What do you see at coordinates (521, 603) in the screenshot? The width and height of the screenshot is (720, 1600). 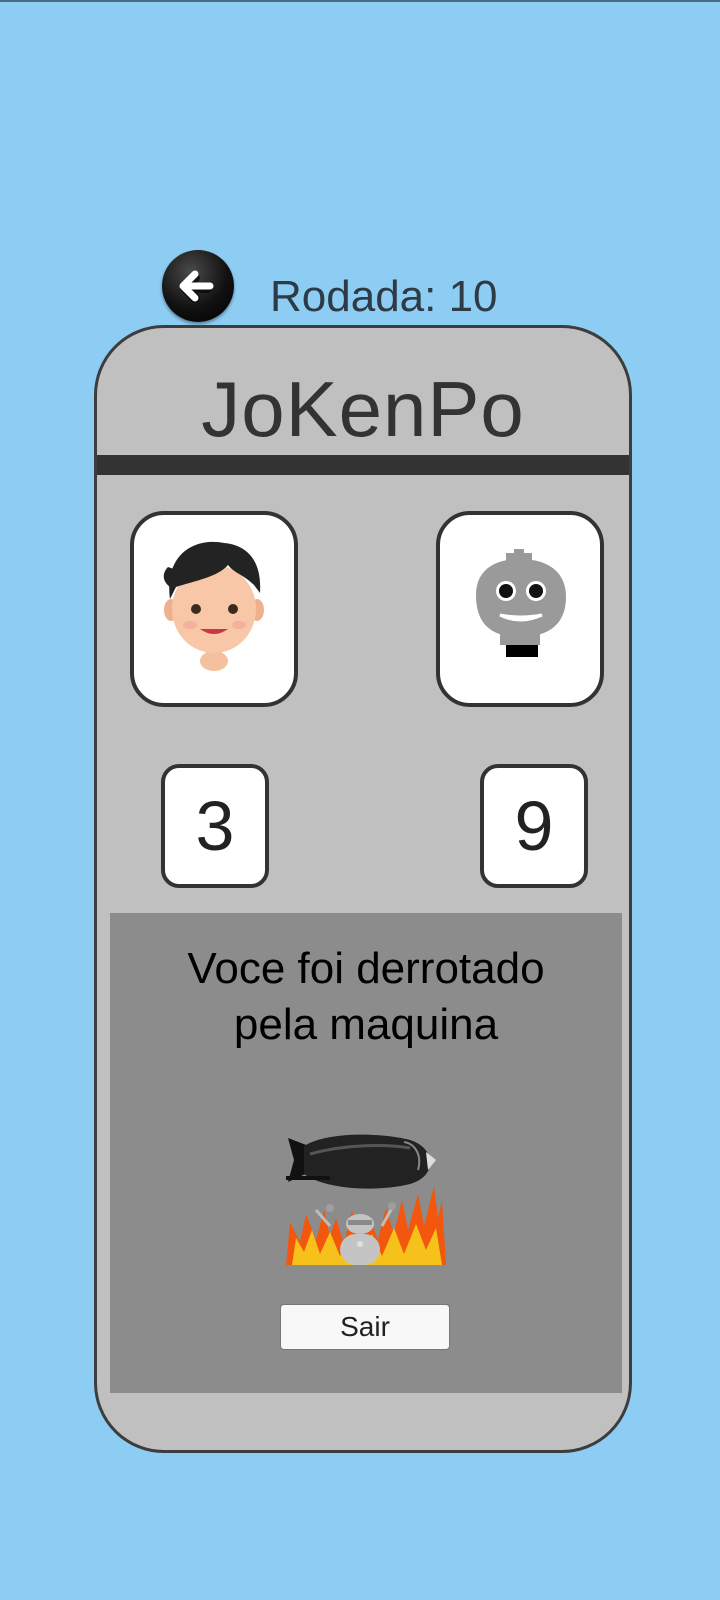 I see `robot-head-icon` at bounding box center [521, 603].